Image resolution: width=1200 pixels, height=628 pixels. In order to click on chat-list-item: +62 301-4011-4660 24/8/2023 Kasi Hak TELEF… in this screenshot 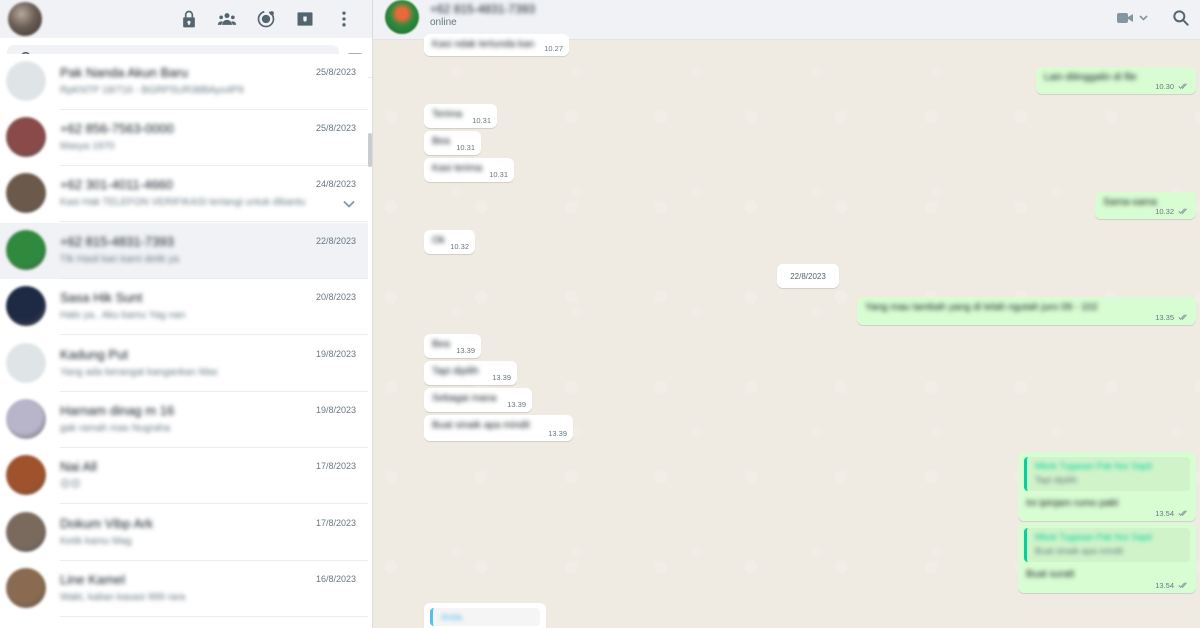, I will do `click(184, 194)`.